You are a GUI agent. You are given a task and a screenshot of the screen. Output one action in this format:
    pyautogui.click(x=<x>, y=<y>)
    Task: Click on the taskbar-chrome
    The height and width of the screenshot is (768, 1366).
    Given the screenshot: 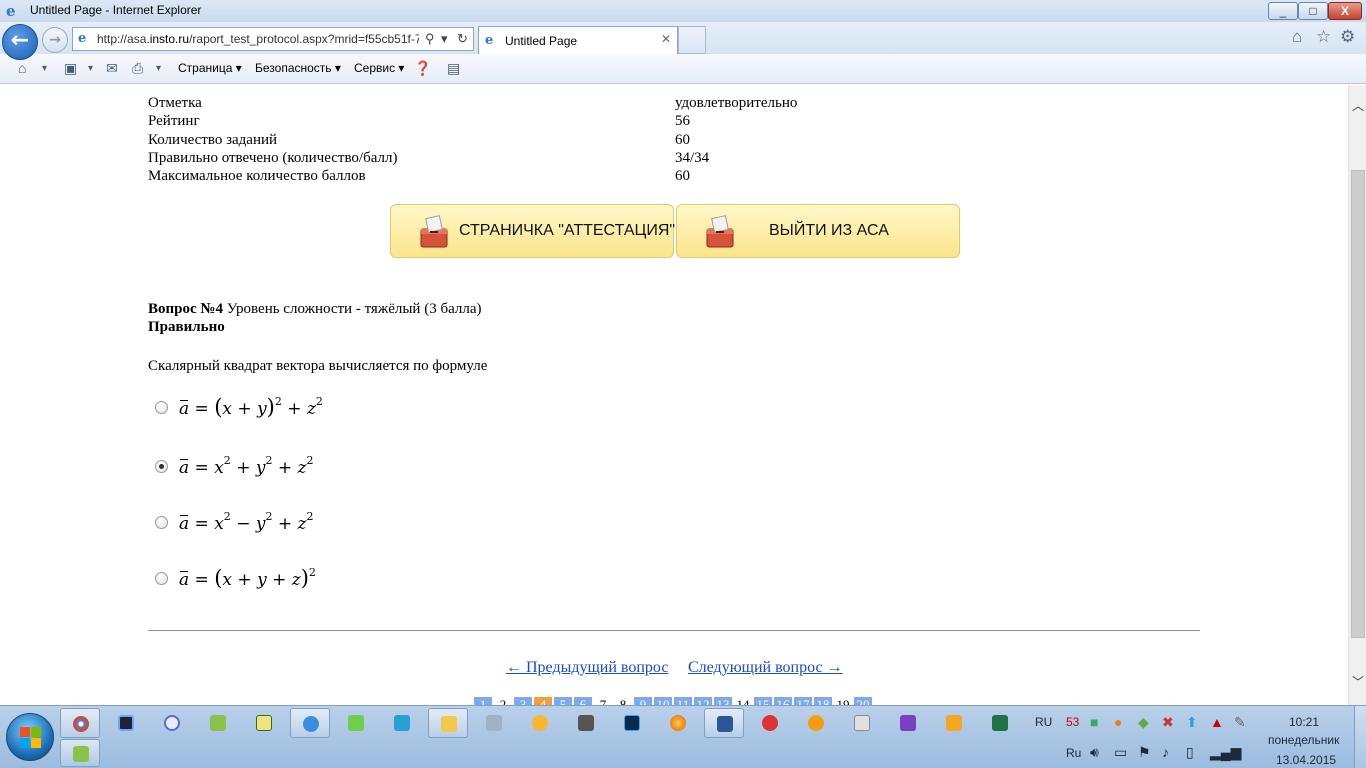 What is the action you would take?
    pyautogui.click(x=80, y=723)
    